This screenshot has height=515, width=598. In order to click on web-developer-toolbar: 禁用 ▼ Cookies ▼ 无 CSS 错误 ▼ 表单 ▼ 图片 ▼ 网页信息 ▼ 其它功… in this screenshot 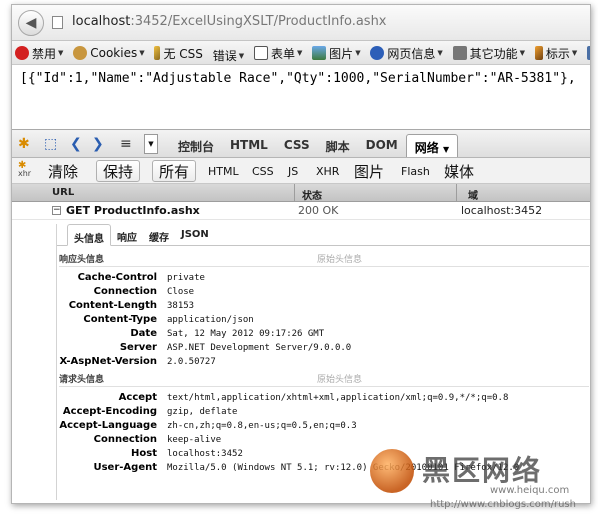, I will do `click(301, 53)`.